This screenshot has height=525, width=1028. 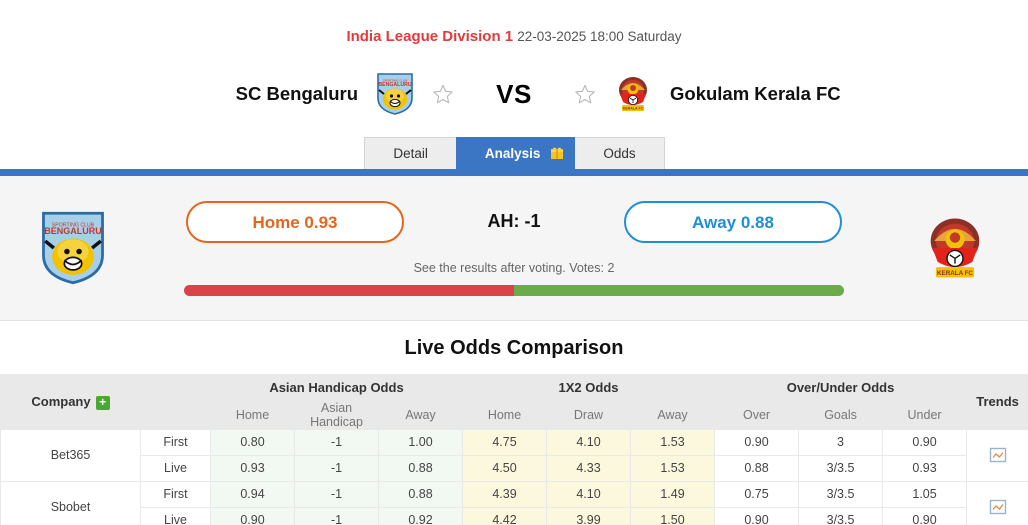 What do you see at coordinates (410, 153) in the screenshot?
I see `tab-detail: Detail` at bounding box center [410, 153].